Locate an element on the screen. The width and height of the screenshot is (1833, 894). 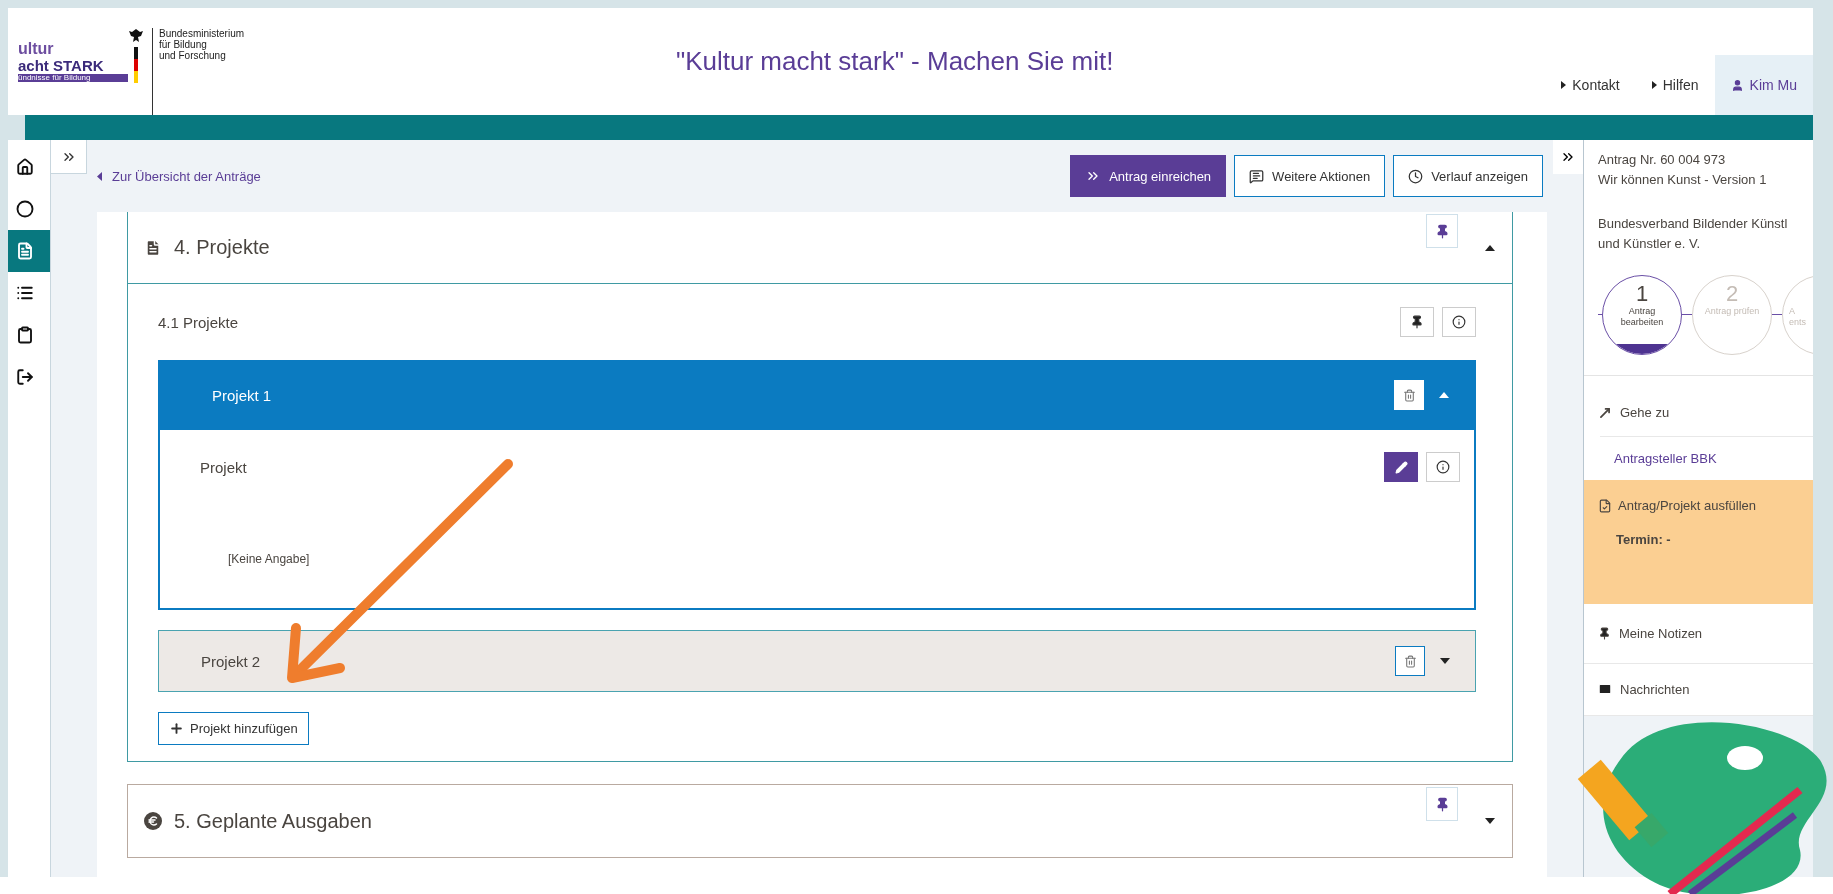
step-label: Antrag prüfen is located at coordinates (1732, 311).